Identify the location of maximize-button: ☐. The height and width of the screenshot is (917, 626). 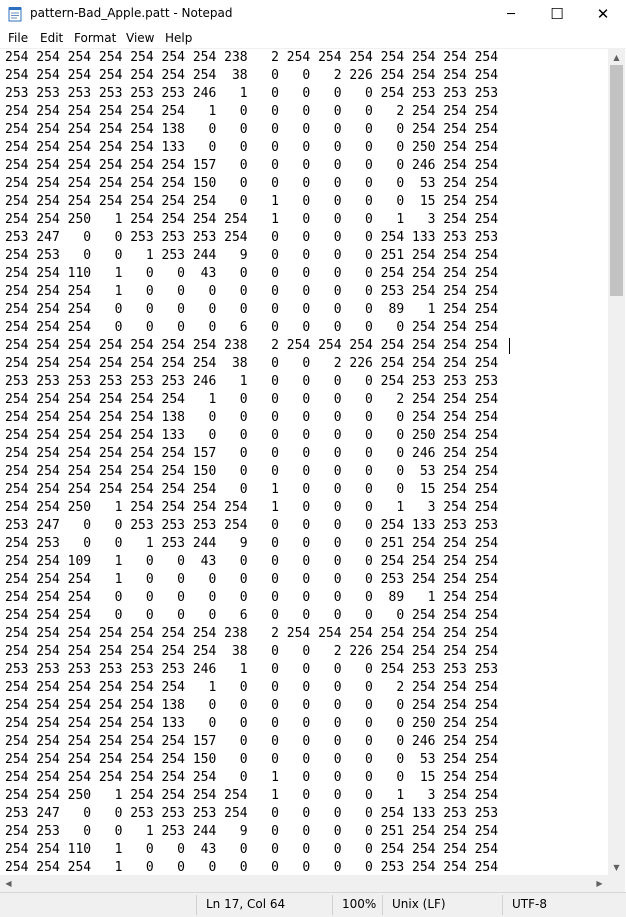
(557, 14).